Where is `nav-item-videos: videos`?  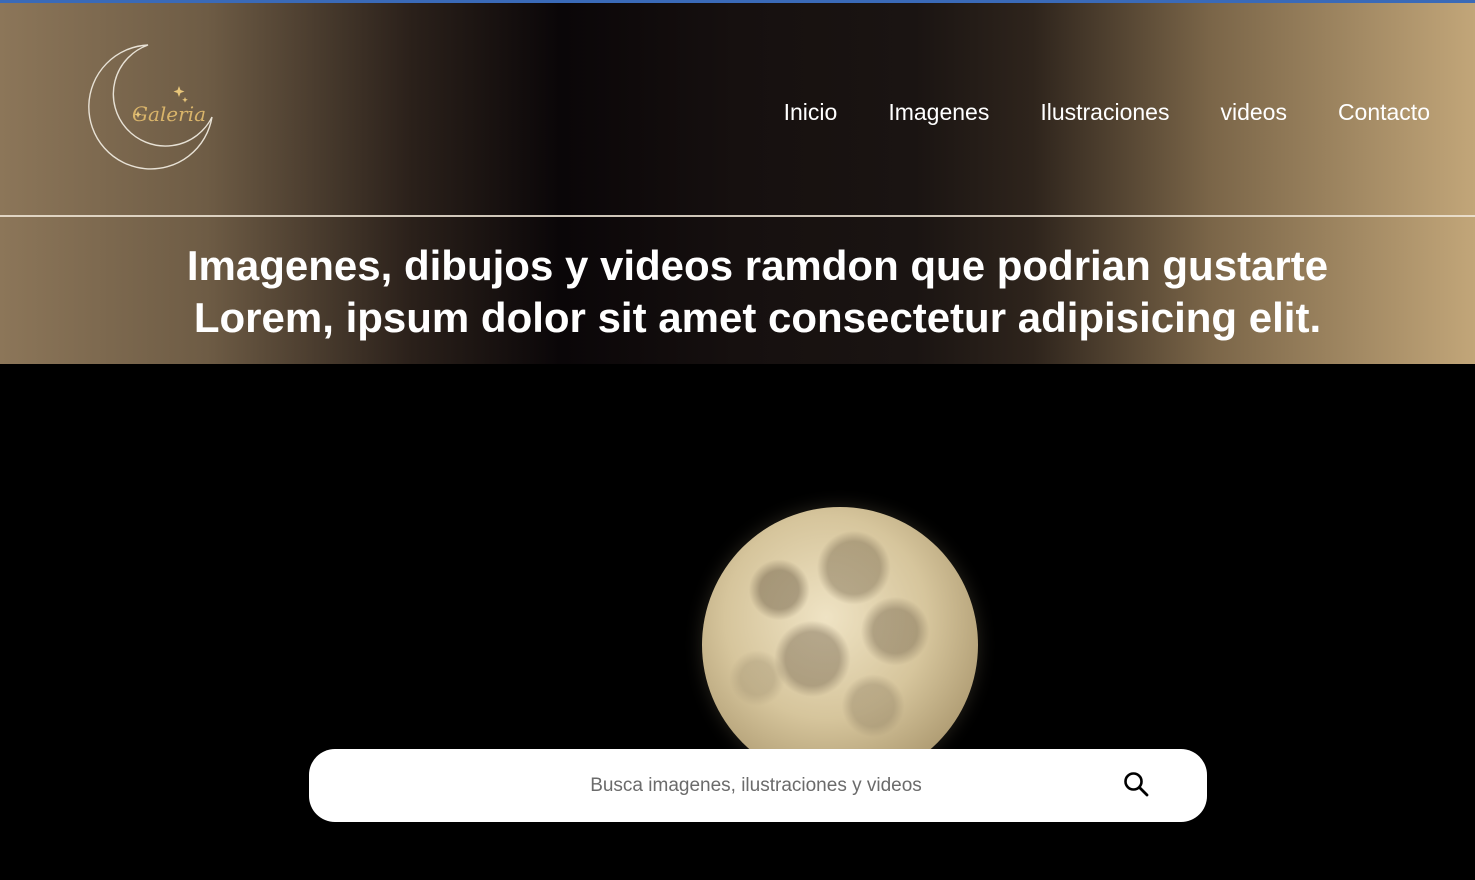
nav-item-videos: videos is located at coordinates (1253, 112).